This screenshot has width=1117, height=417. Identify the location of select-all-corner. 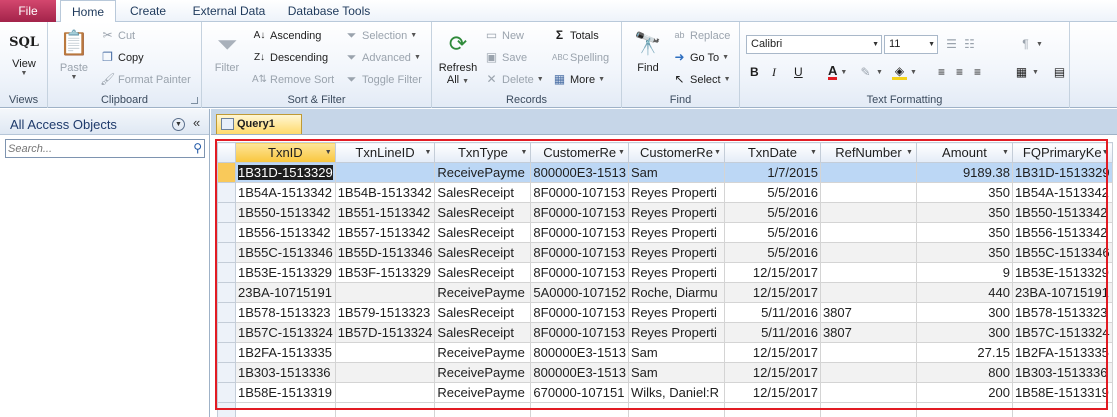
(226, 152).